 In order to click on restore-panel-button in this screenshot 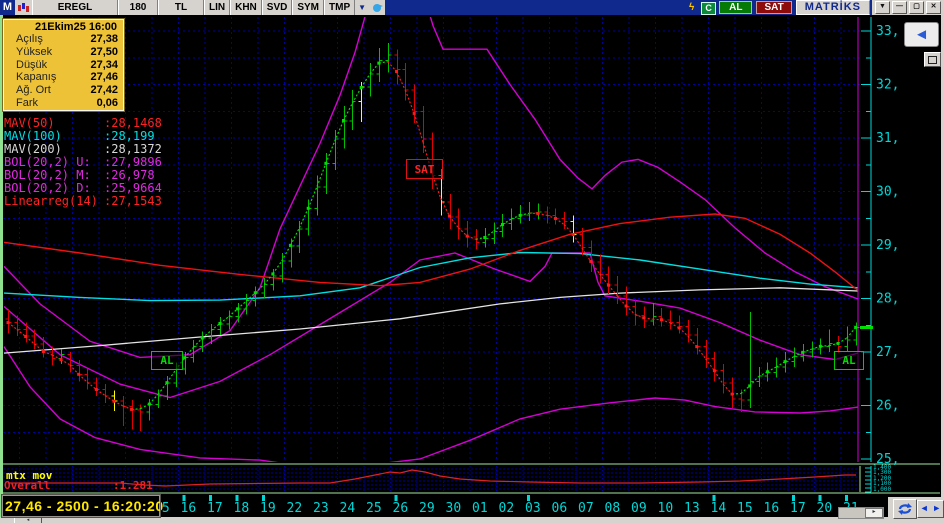, I will do `click(932, 59)`.